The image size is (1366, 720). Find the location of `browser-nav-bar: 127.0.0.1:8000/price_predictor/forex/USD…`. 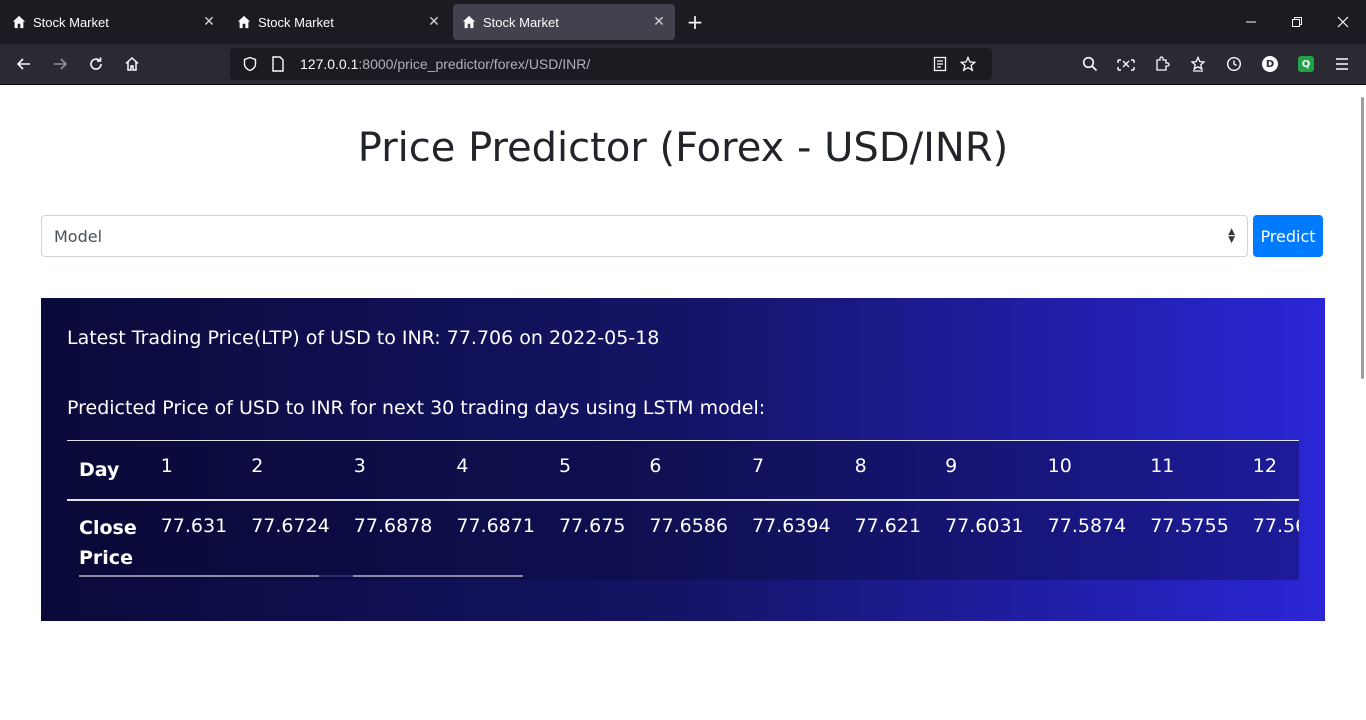

browser-nav-bar: 127.0.0.1:8000/price_predictor/forex/USD… is located at coordinates (683, 64).